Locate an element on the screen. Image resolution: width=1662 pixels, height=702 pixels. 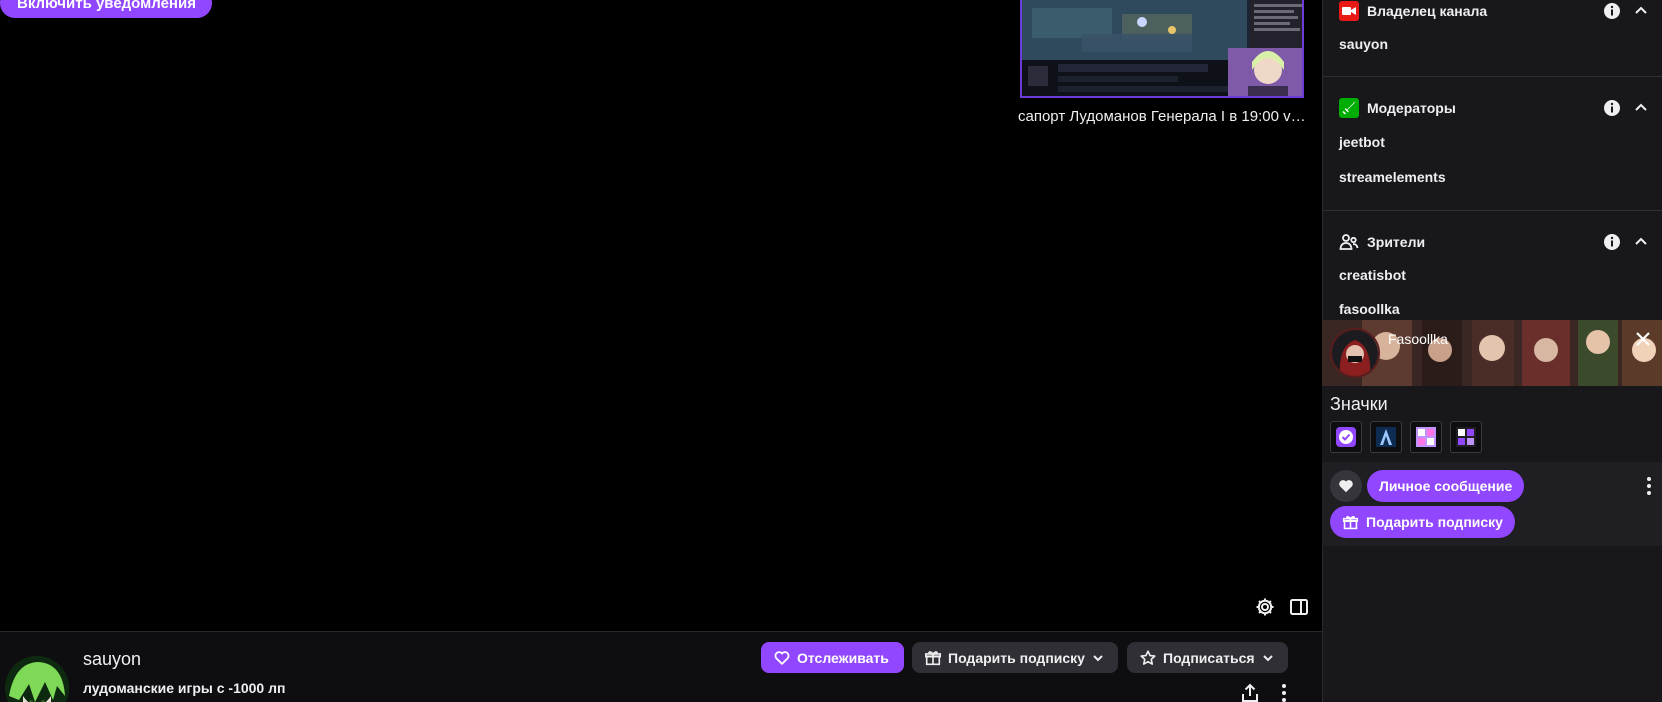
gift-card-label: Подарить подписку is located at coordinates (1434, 522).